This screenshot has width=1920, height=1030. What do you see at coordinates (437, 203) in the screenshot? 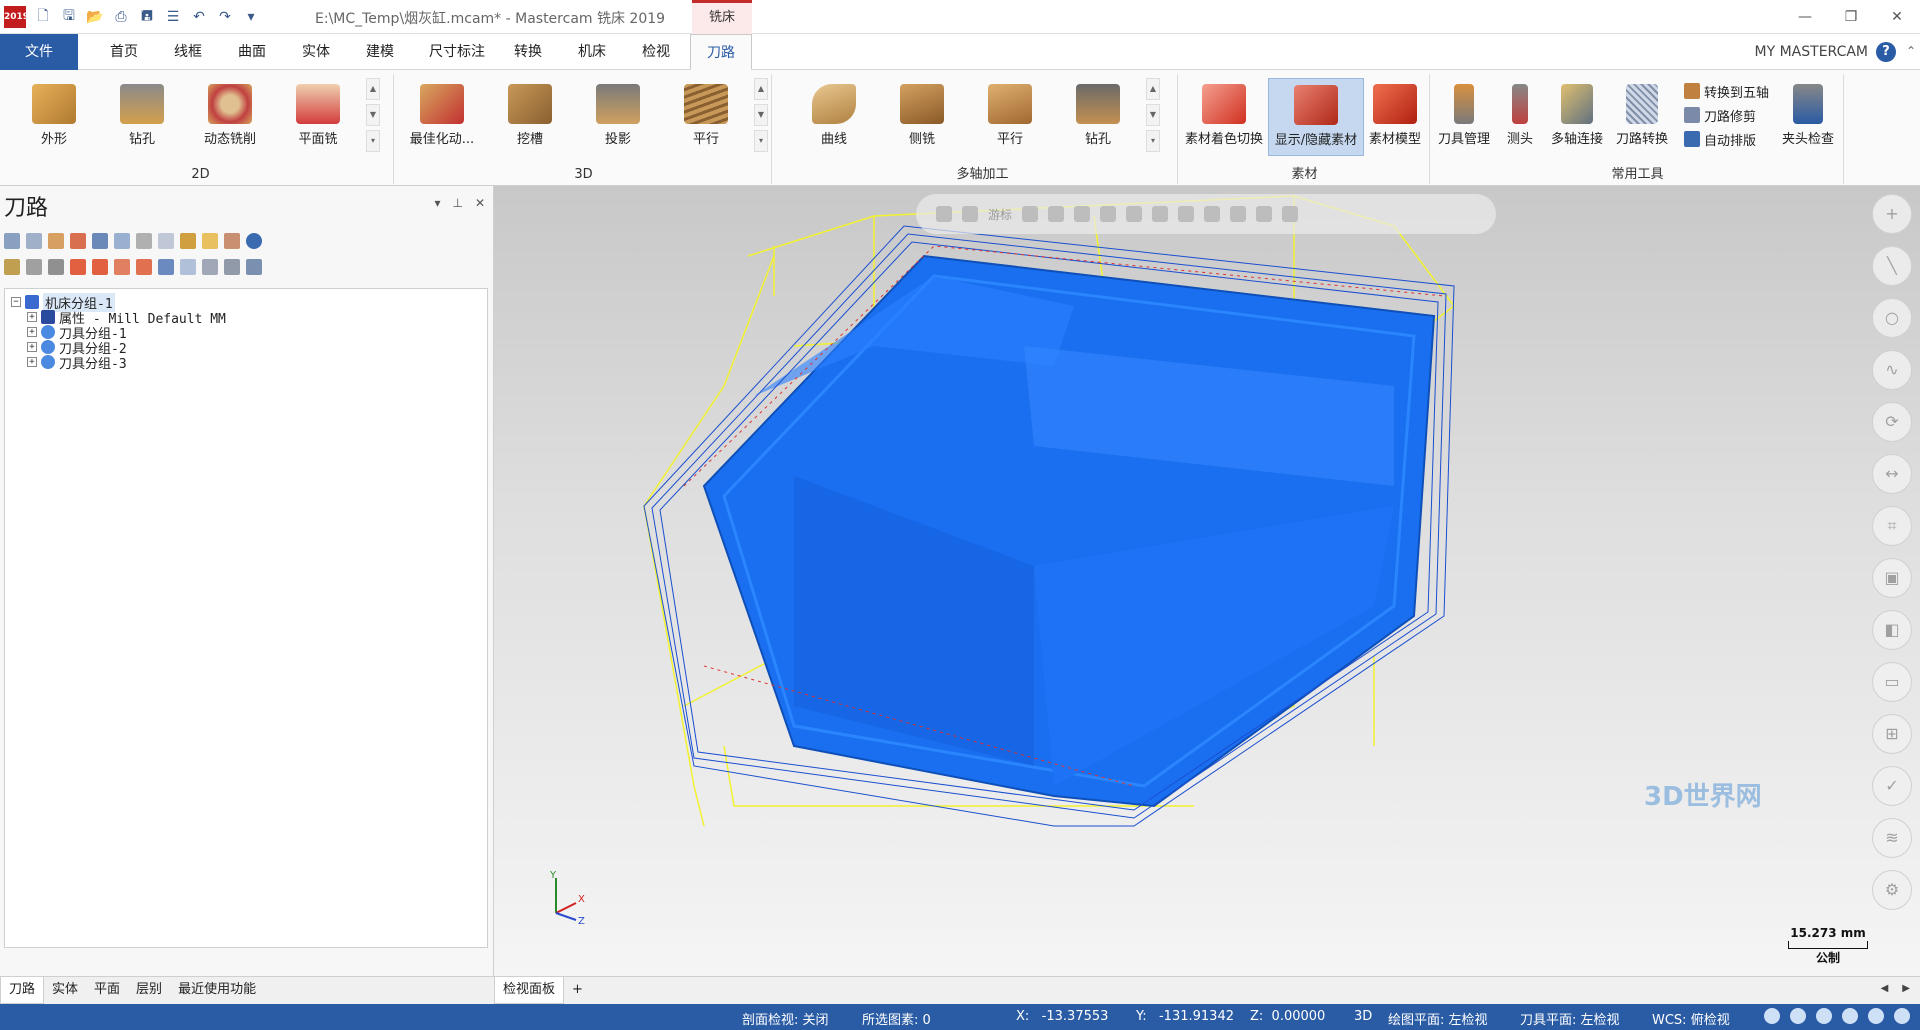
I see `panel-menu-icon: ▾` at bounding box center [437, 203].